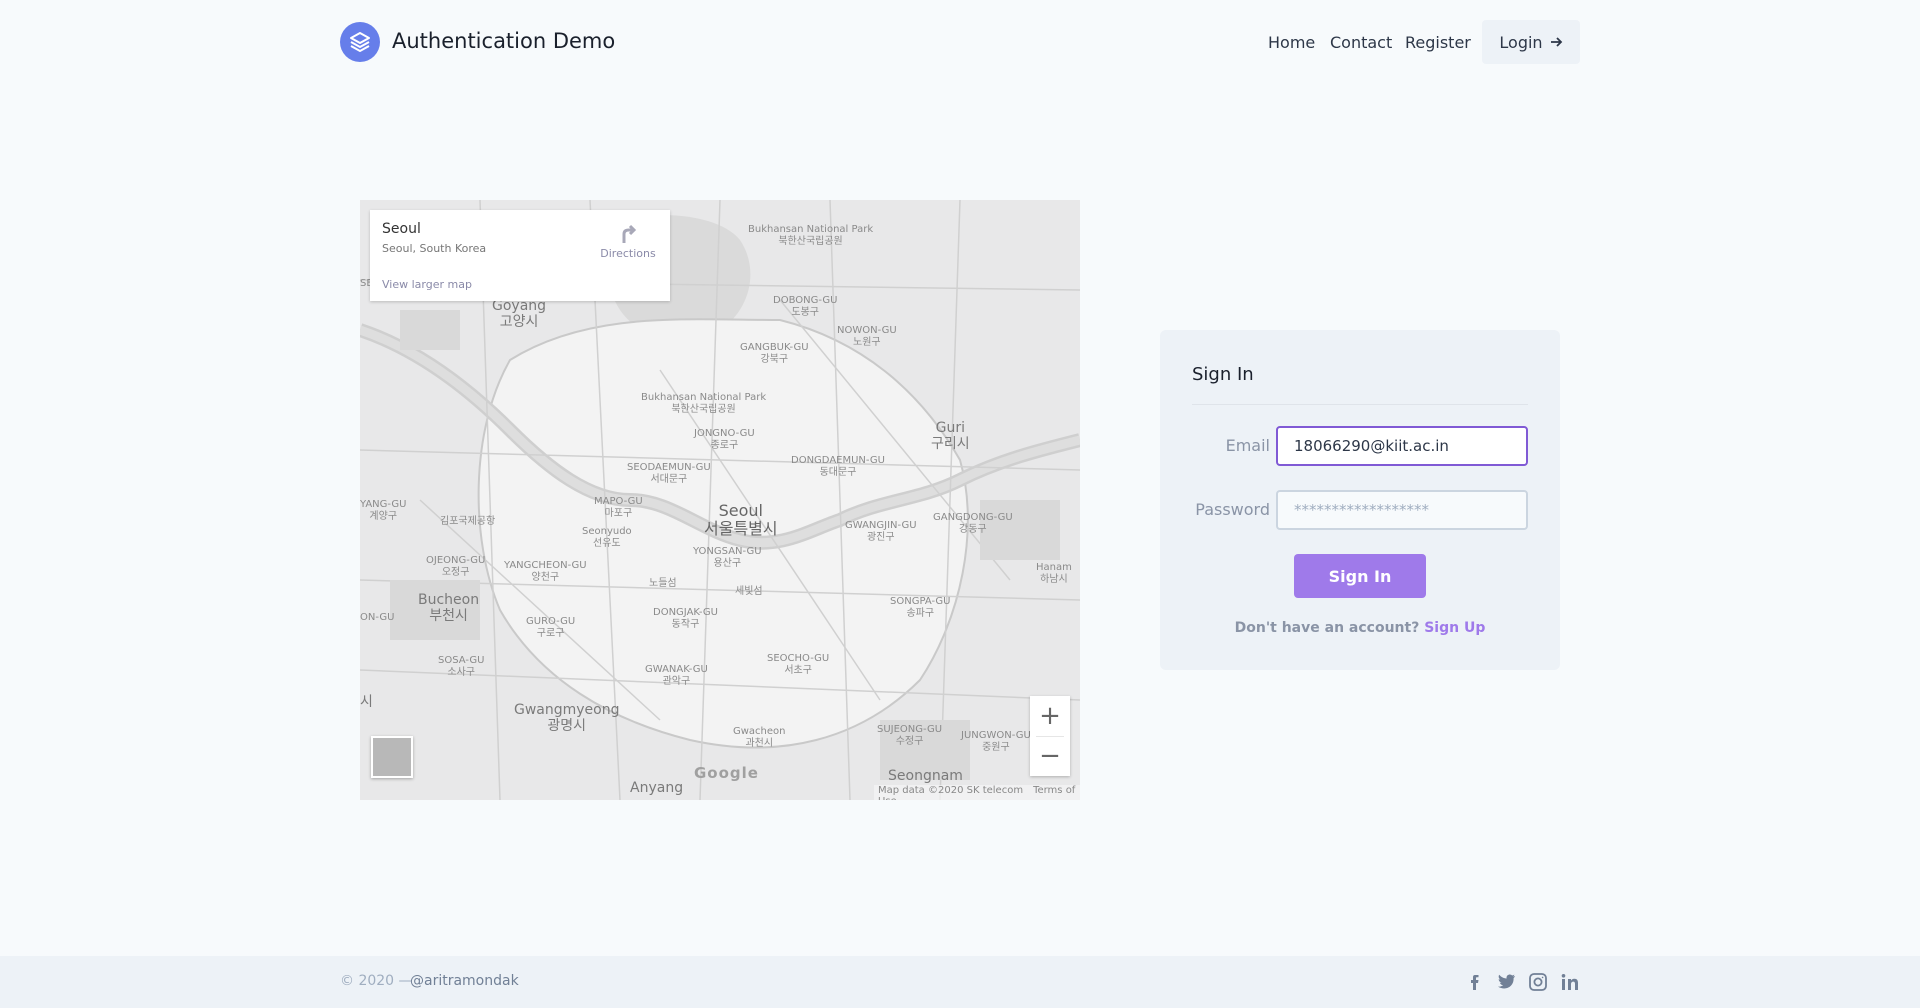 The image size is (1920, 1008). I want to click on place-name: Seoul, so click(401, 229).